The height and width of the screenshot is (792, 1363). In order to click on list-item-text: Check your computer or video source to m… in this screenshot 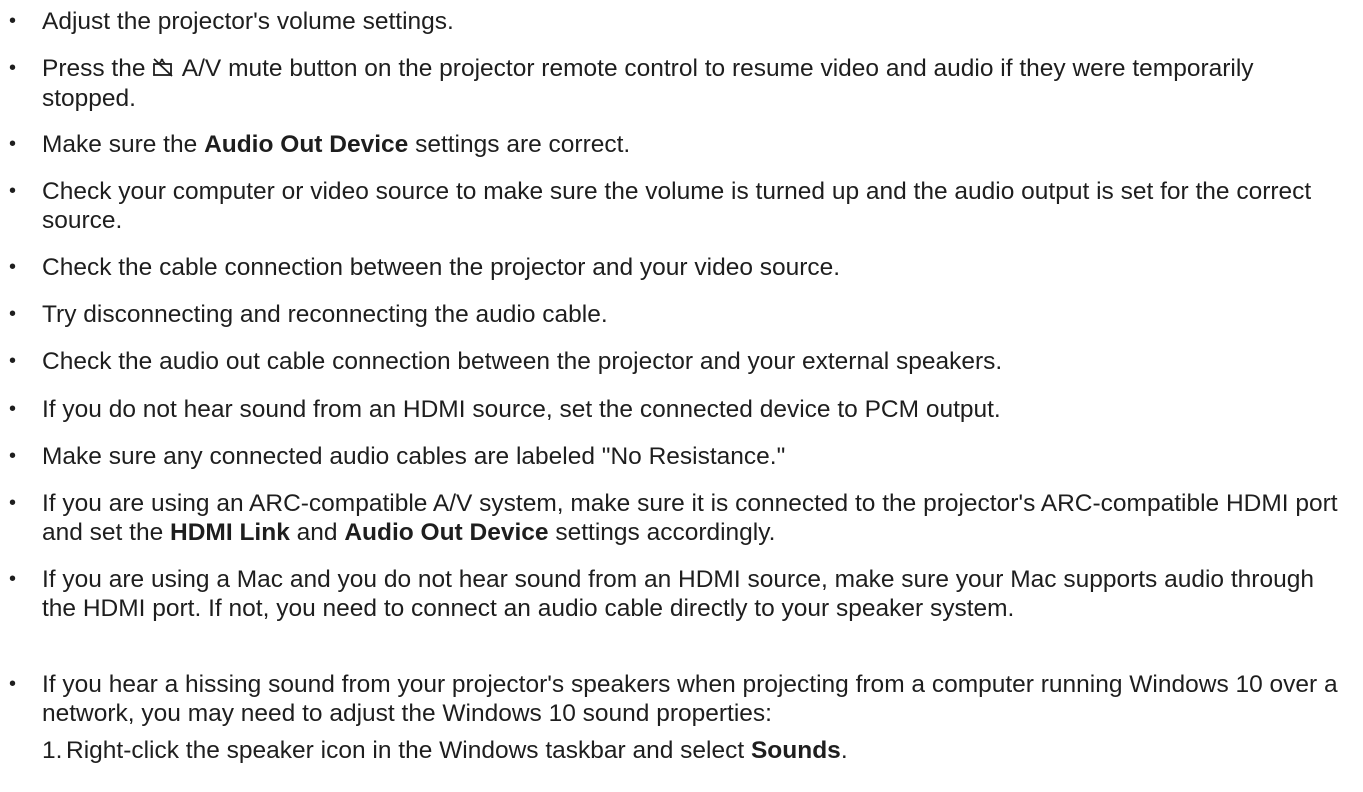, I will do `click(677, 206)`.